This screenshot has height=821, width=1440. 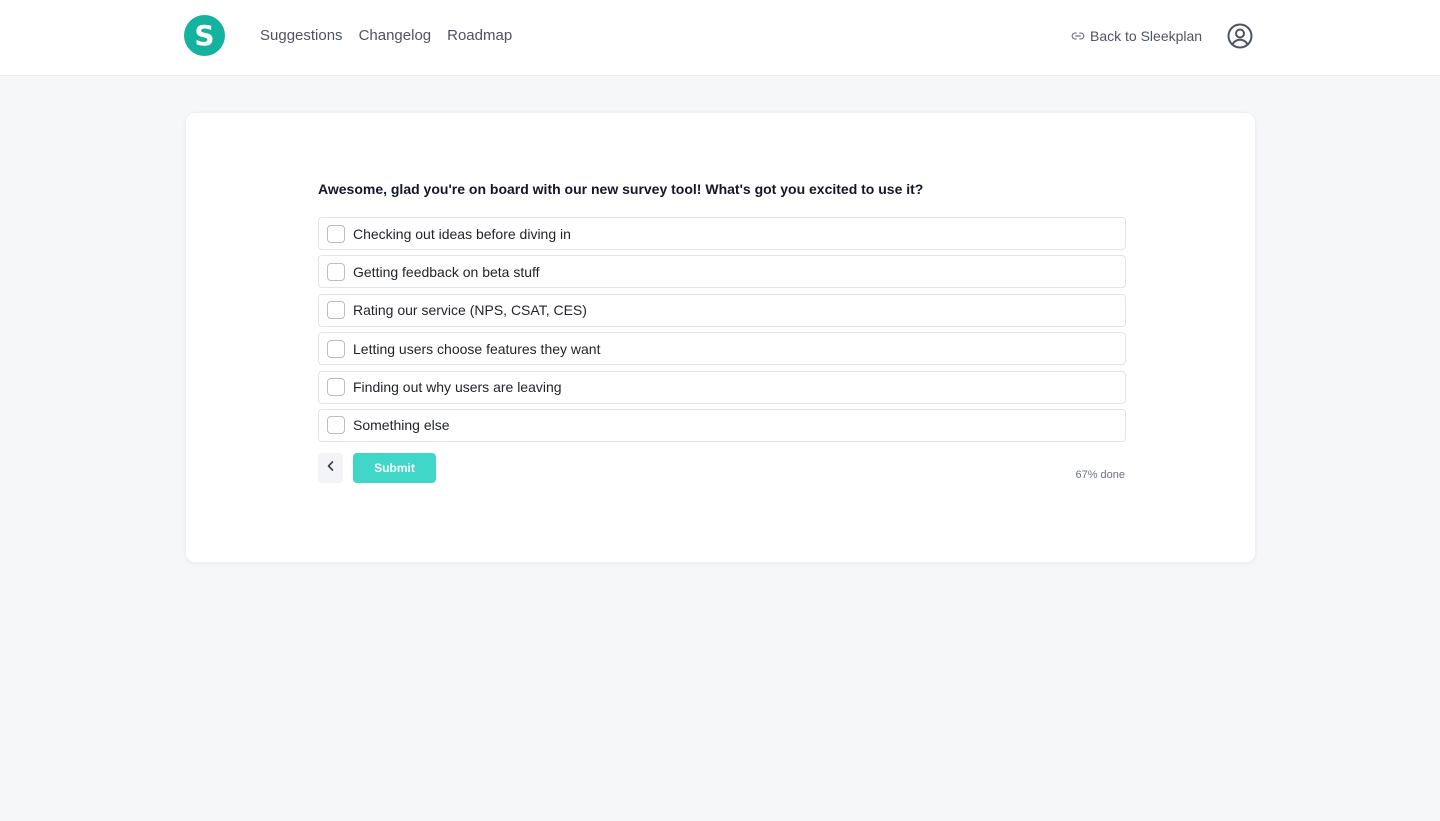 What do you see at coordinates (457, 387) in the screenshot?
I see `option-label: Finding out why users are leaving` at bounding box center [457, 387].